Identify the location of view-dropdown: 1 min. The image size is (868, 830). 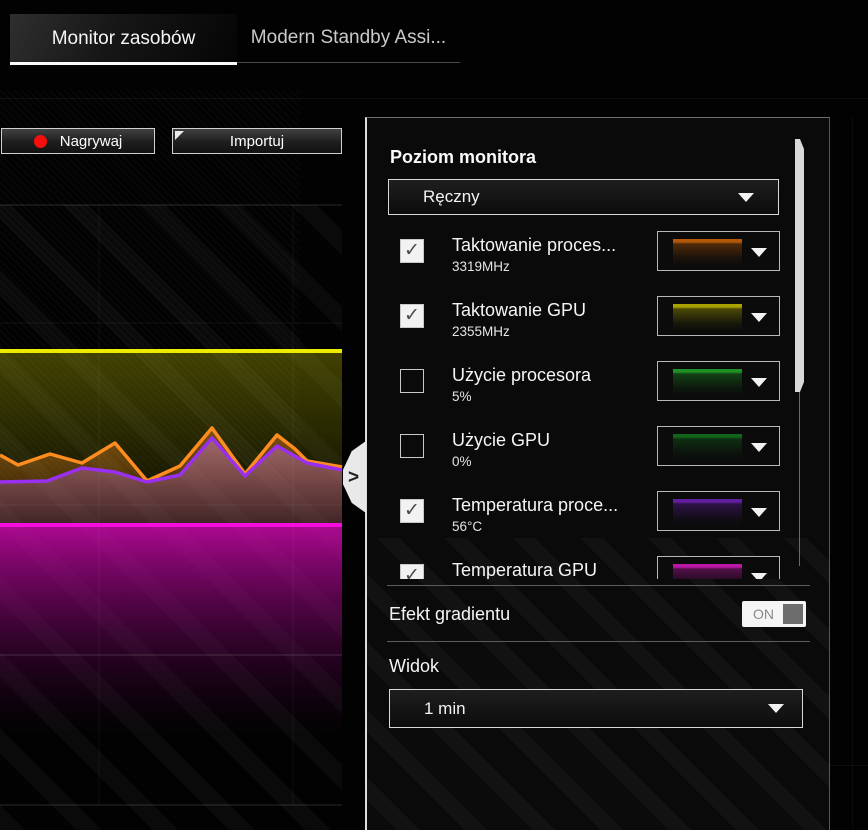
(596, 708).